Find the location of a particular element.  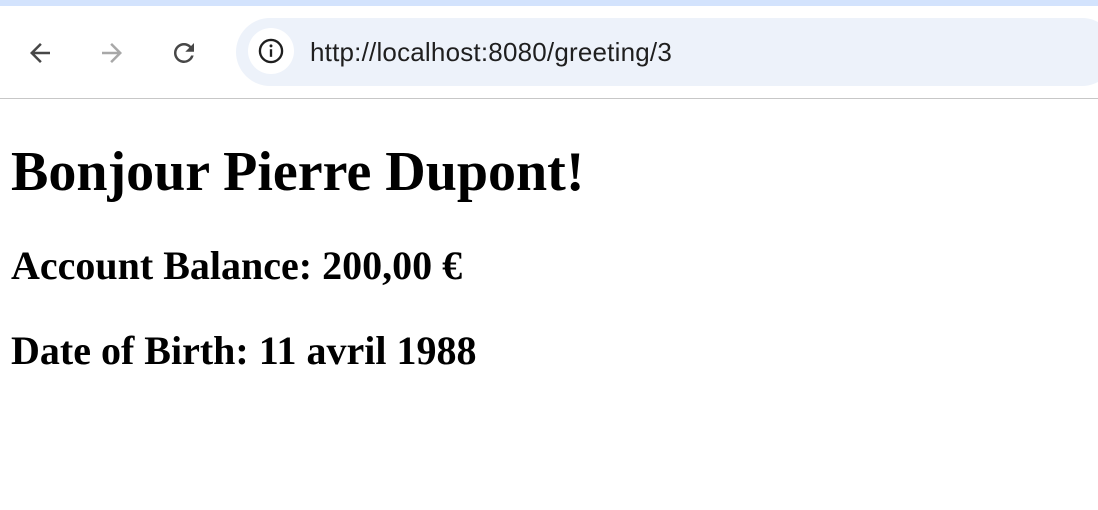

date-of-birth: Date of Birth: 11 avril 1988 is located at coordinates (244, 350).